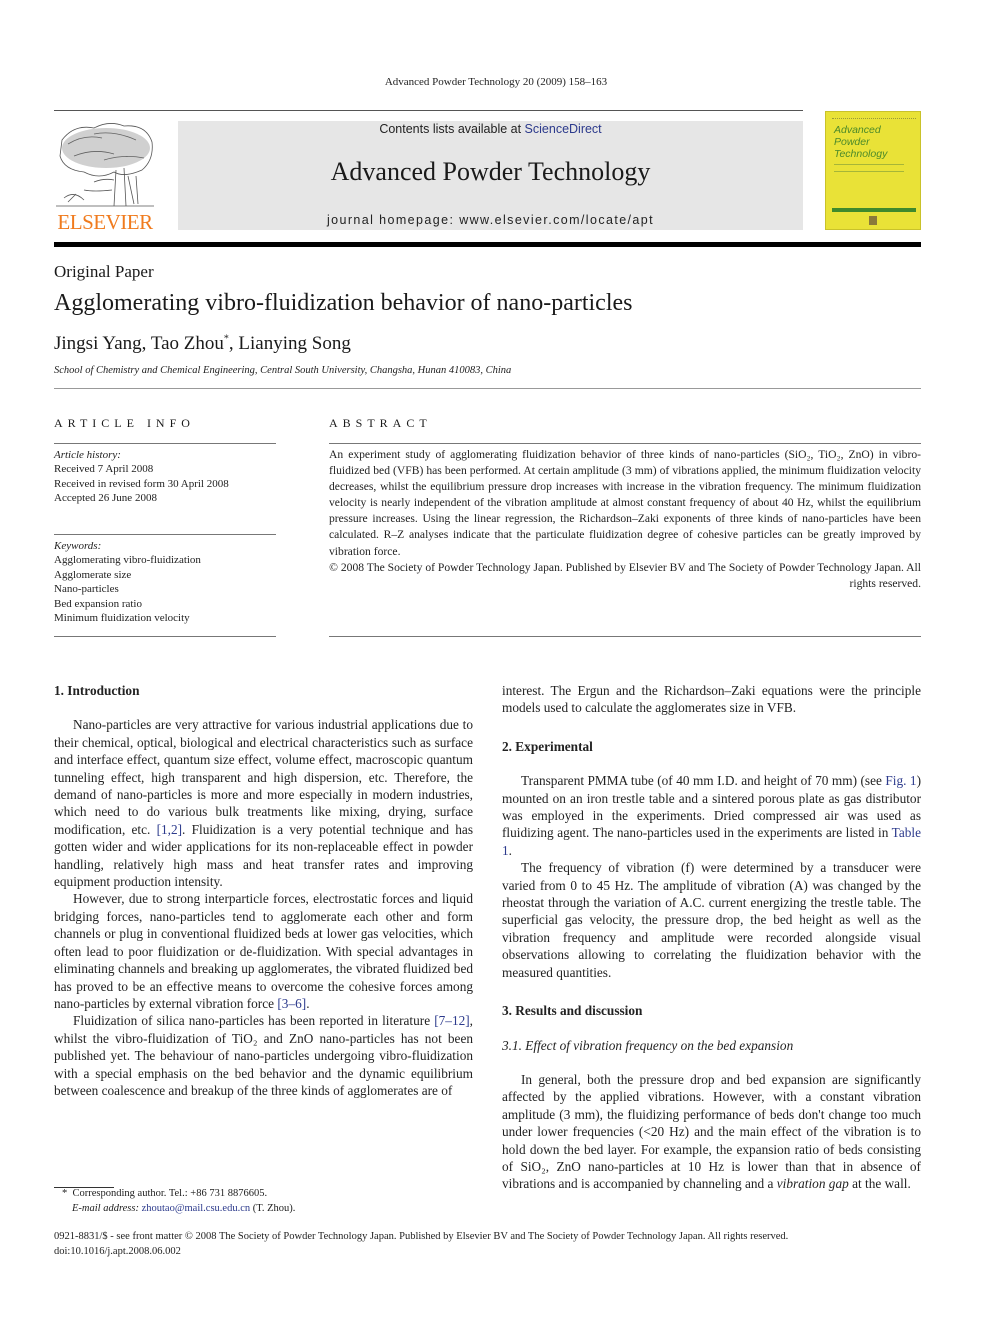 The image size is (992, 1323). I want to click on section-heading: 3. Results and discussion, so click(572, 1011).